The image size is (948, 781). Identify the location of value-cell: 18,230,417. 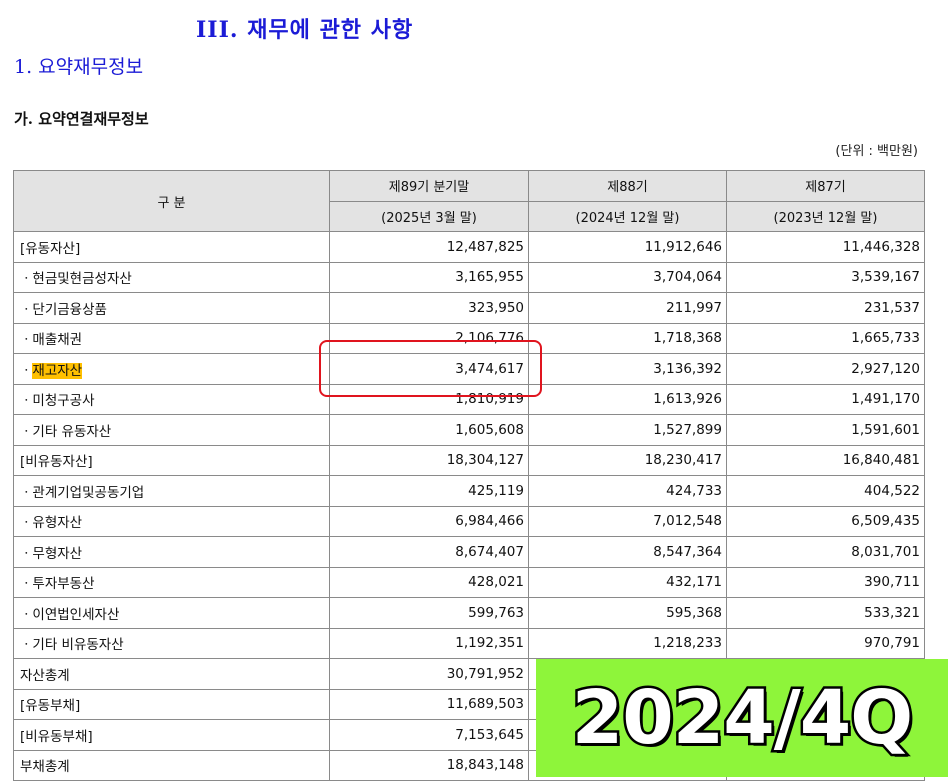
(627, 460).